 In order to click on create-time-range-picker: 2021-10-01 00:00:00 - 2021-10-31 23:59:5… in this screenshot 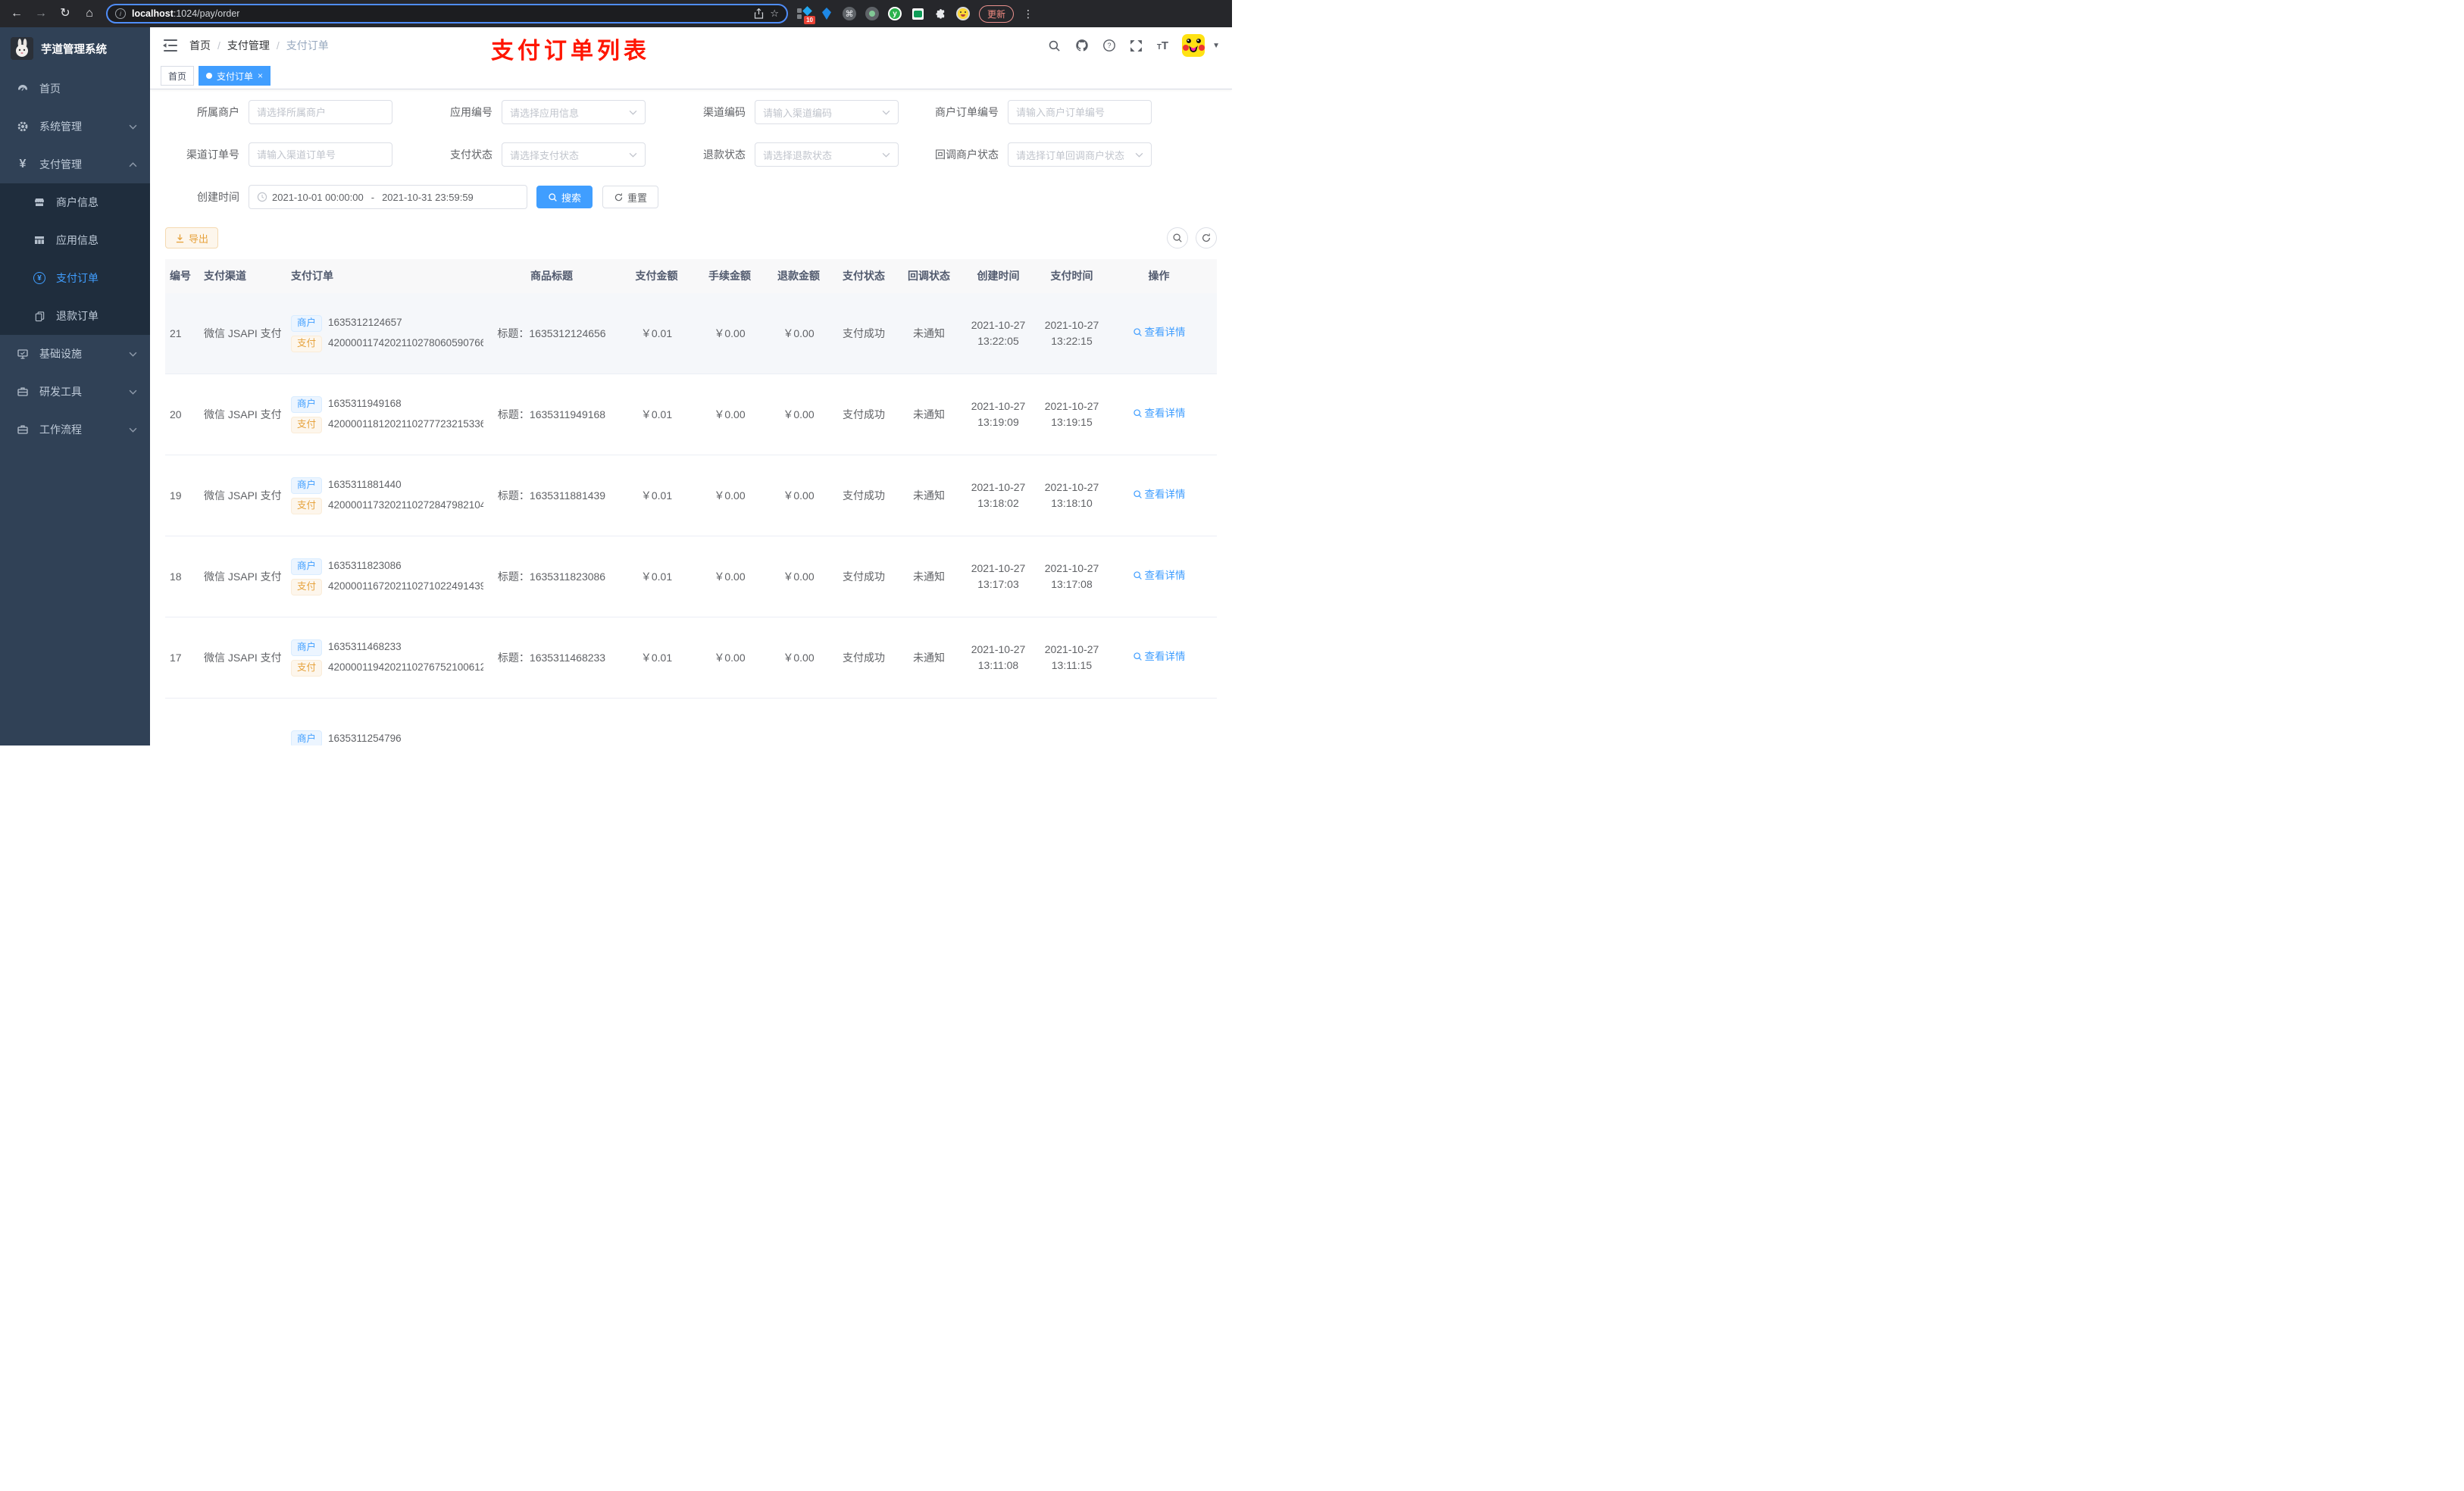, I will do `click(388, 197)`.